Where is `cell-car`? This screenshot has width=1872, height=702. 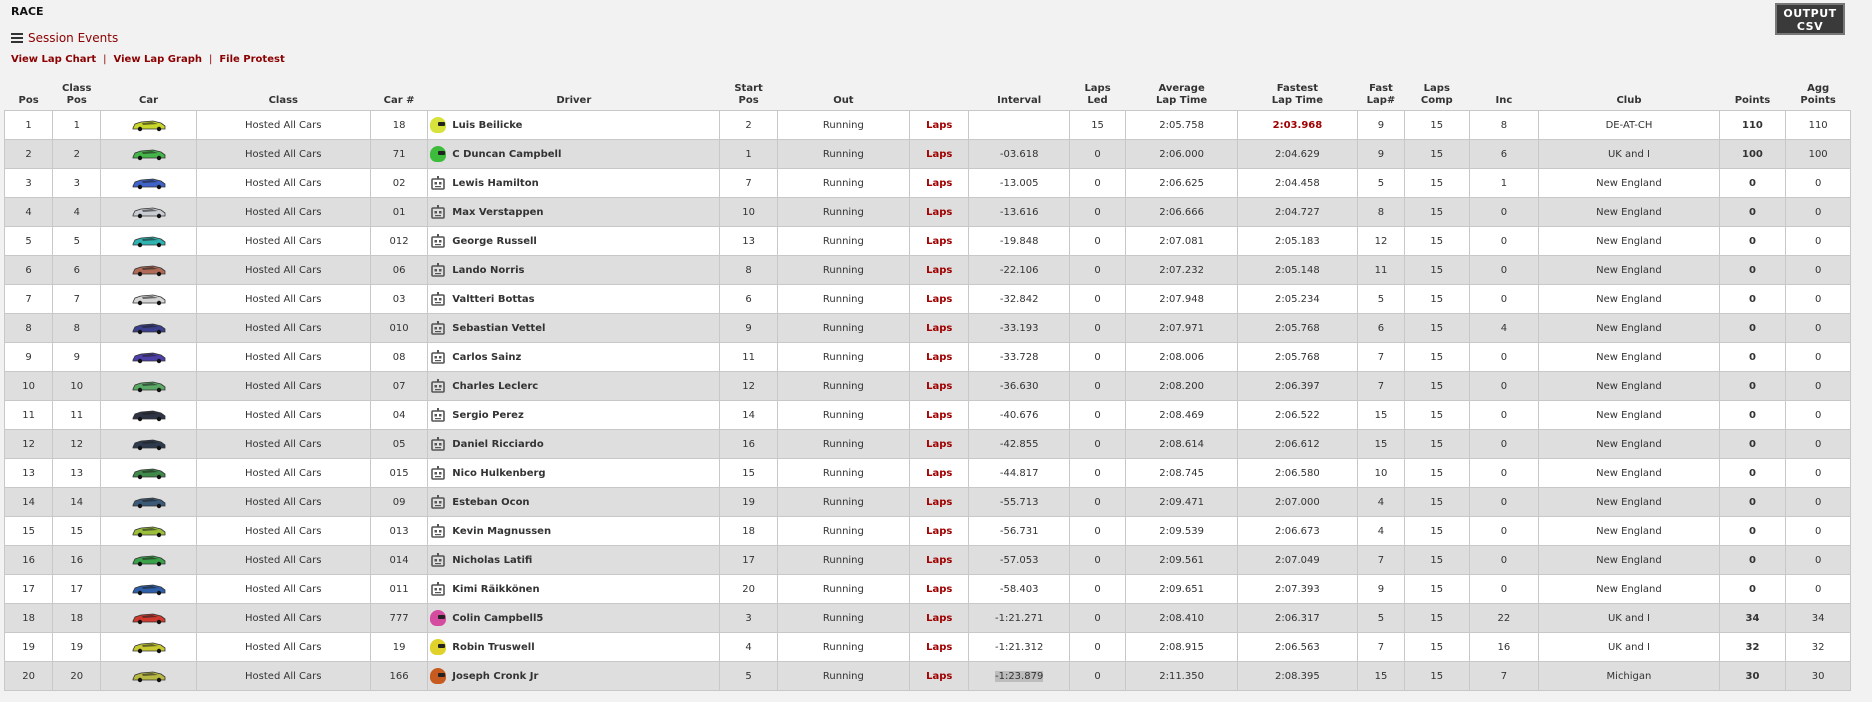
cell-car is located at coordinates (148, 299).